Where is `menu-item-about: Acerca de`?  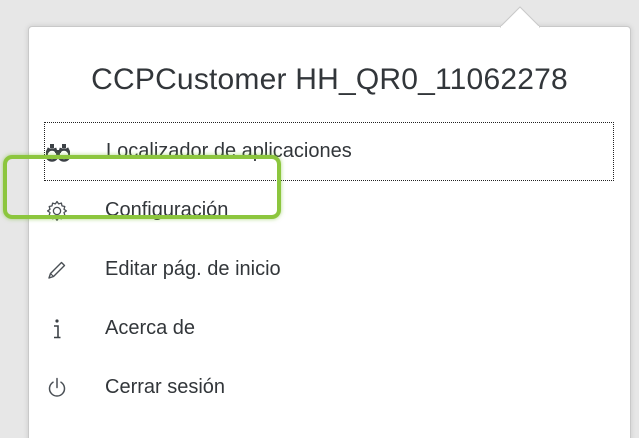
menu-item-about: Acerca de is located at coordinates (329, 328).